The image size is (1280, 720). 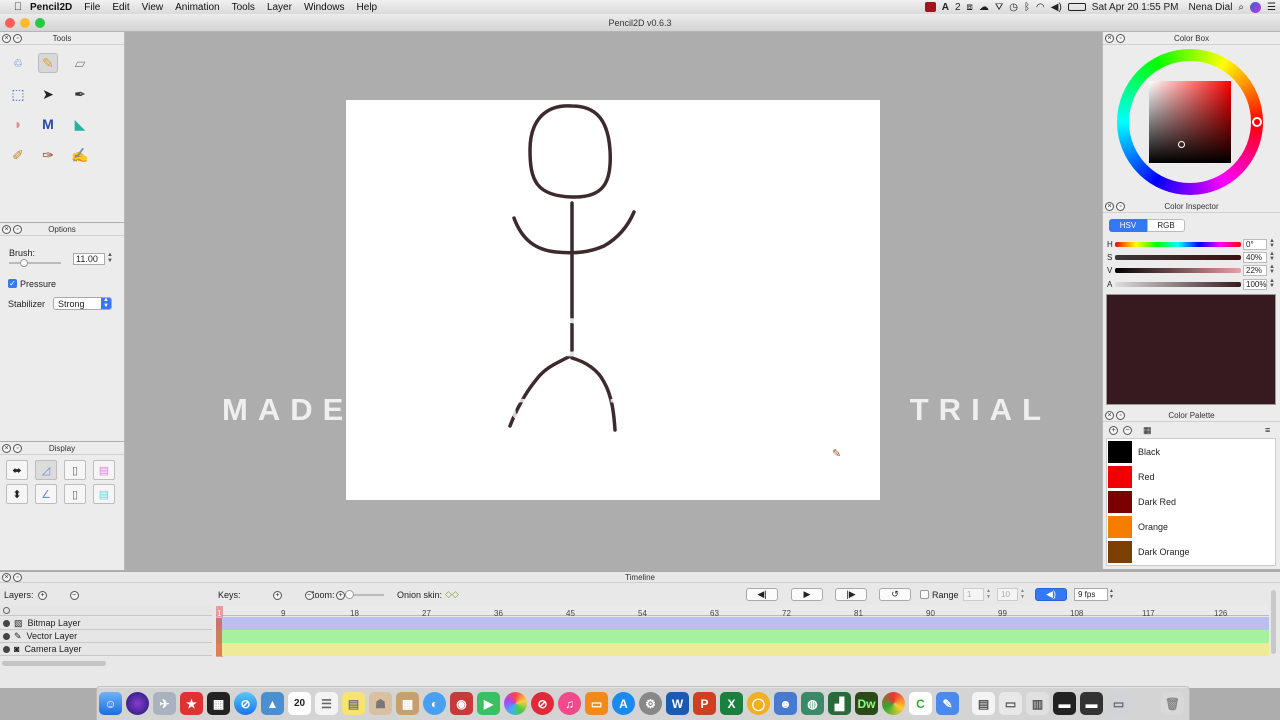 I want to click on reminders-icon: ☰, so click(x=326, y=703).